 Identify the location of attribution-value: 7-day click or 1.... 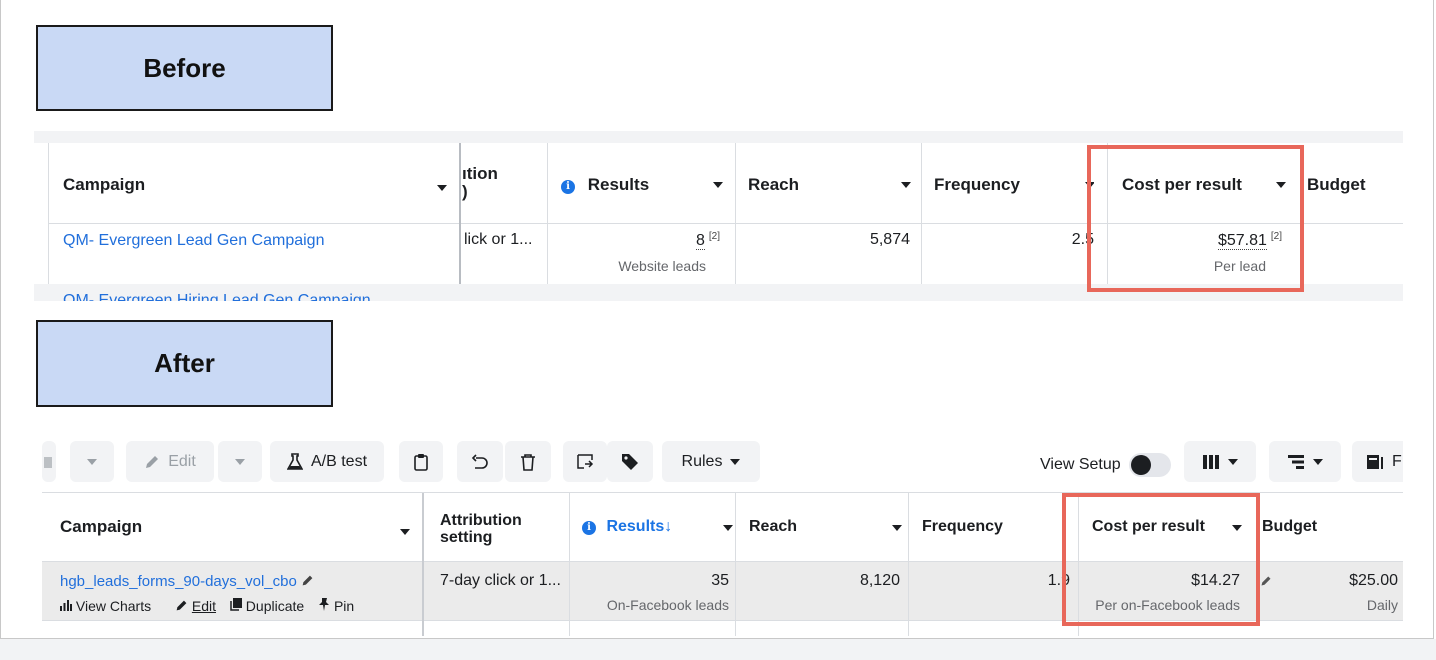
(500, 580).